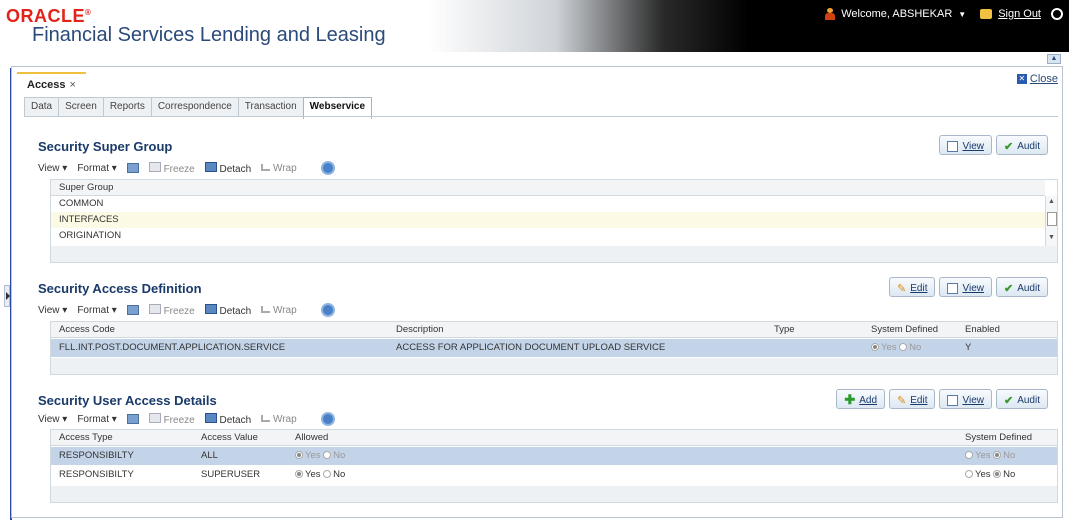  I want to click on tab-transaction: Transaction, so click(270, 107).